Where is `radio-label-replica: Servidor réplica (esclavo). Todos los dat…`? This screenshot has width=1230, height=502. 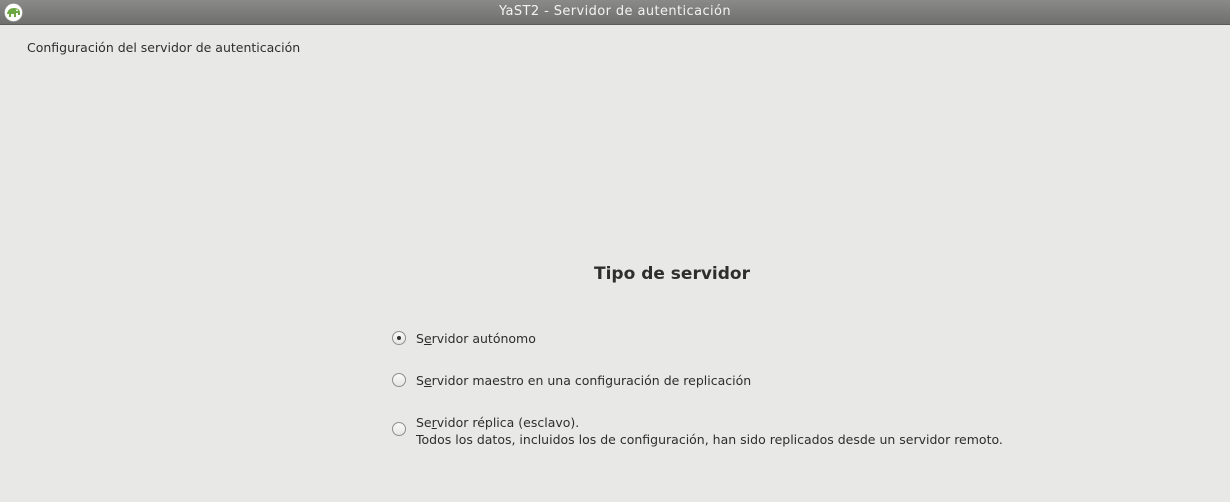 radio-label-replica: Servidor réplica (esclavo). Todos los dat… is located at coordinates (709, 431).